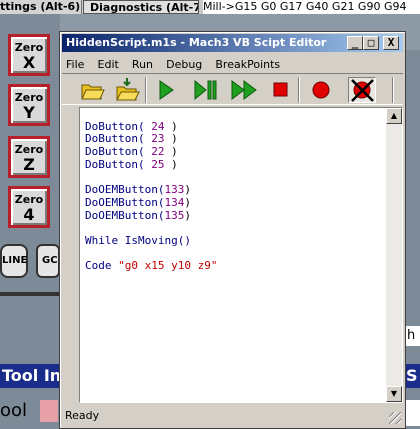 Image resolution: width=420 pixels, height=429 pixels. What do you see at coordinates (184, 65) in the screenshot?
I see `menu-debug: Debug` at bounding box center [184, 65].